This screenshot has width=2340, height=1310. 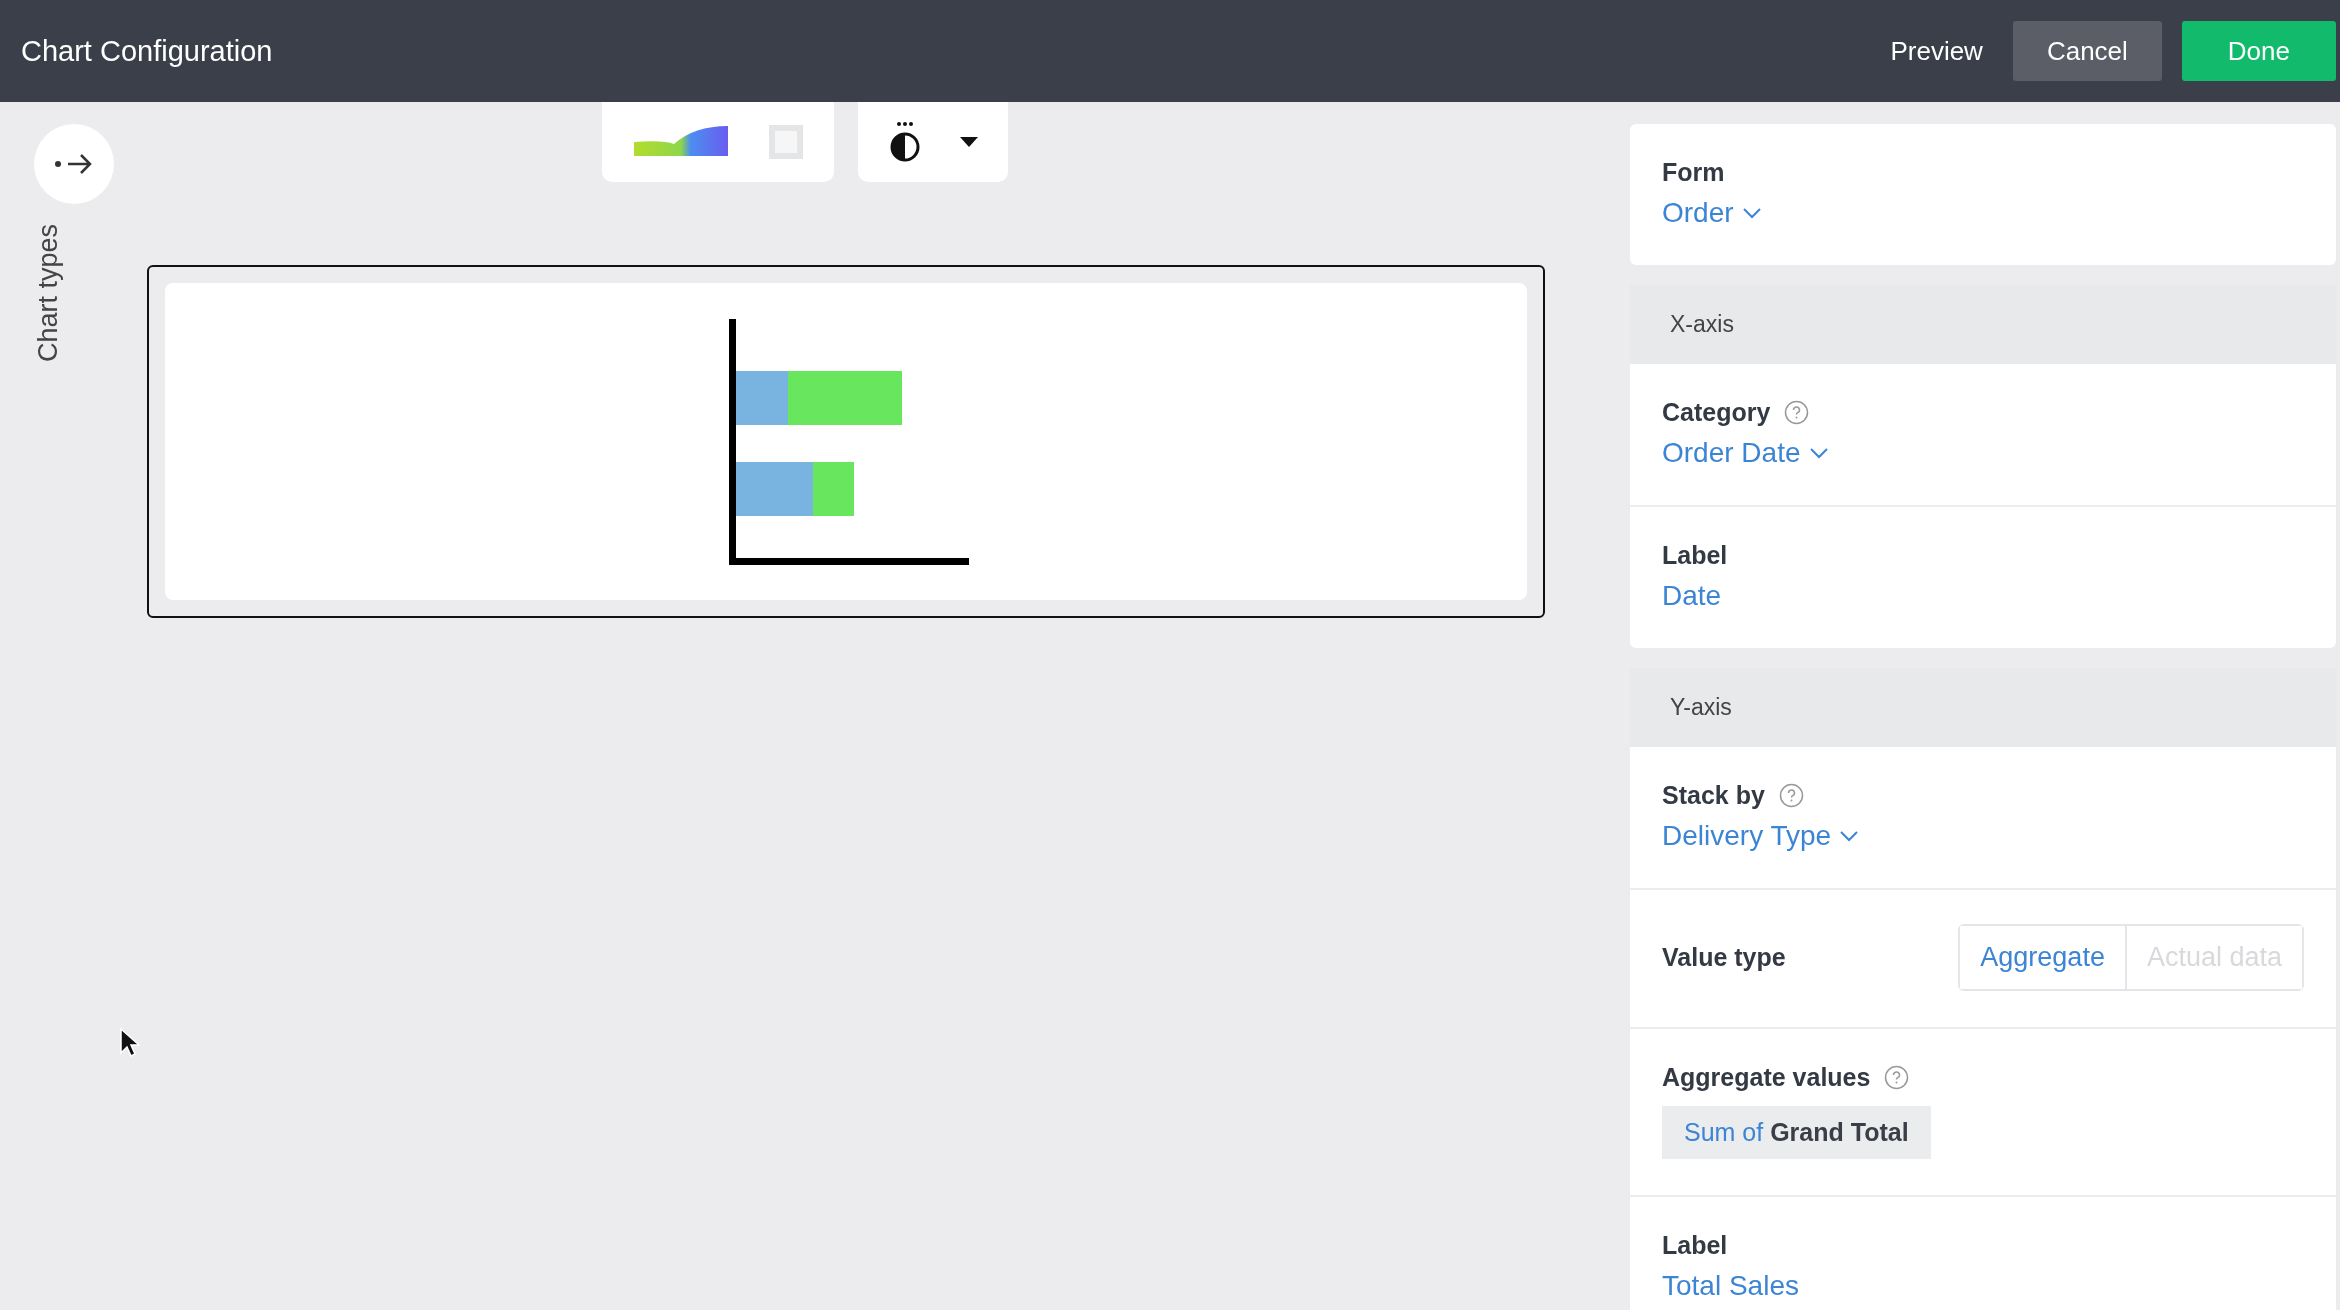 What do you see at coordinates (147, 51) in the screenshot?
I see `window-title: Chart Configuration` at bounding box center [147, 51].